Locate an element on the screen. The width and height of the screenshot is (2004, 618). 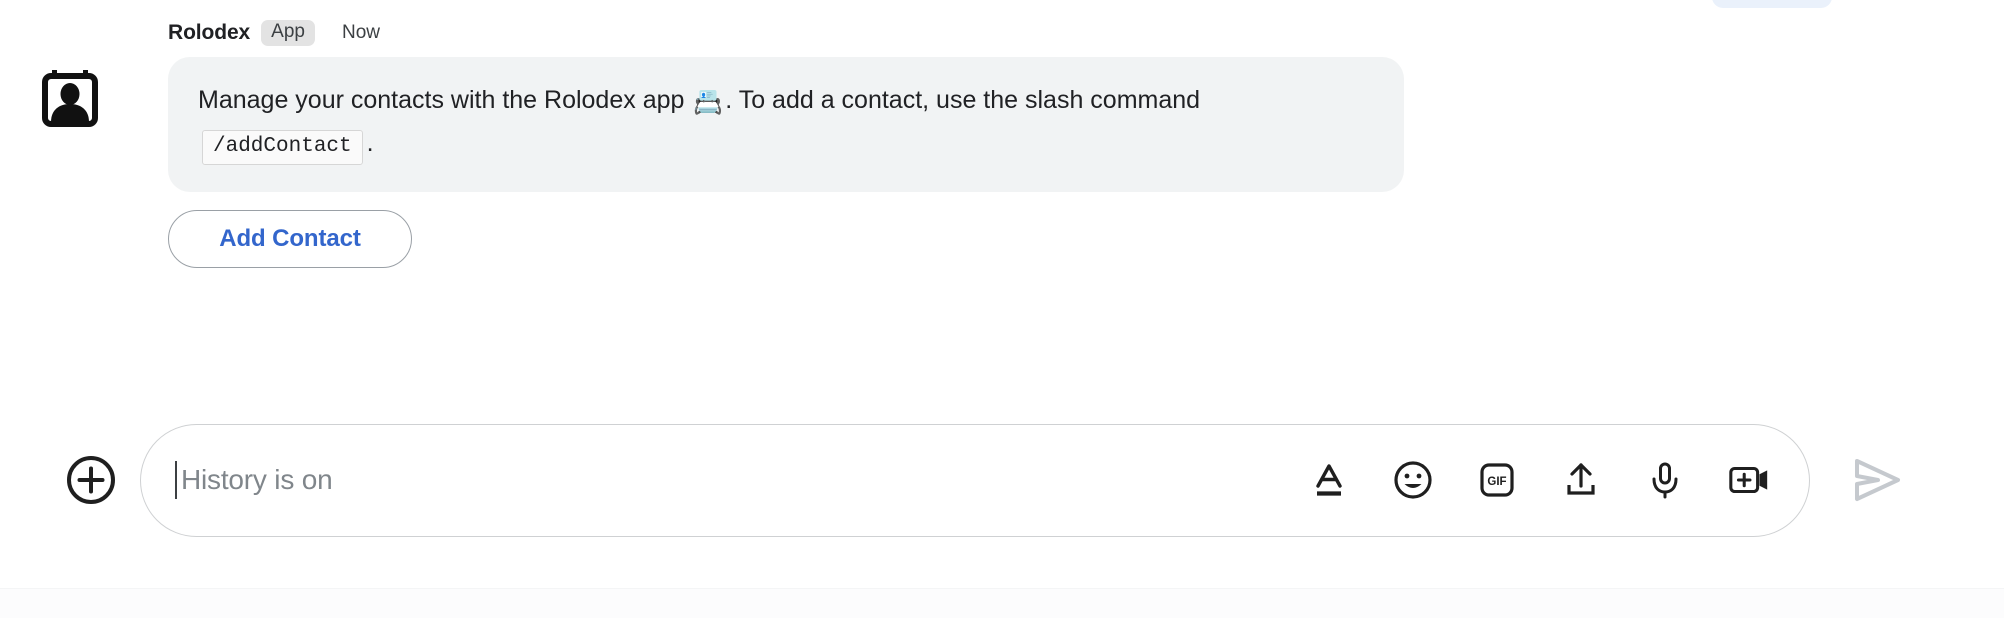
upload-file-button is located at coordinates (1581, 480).